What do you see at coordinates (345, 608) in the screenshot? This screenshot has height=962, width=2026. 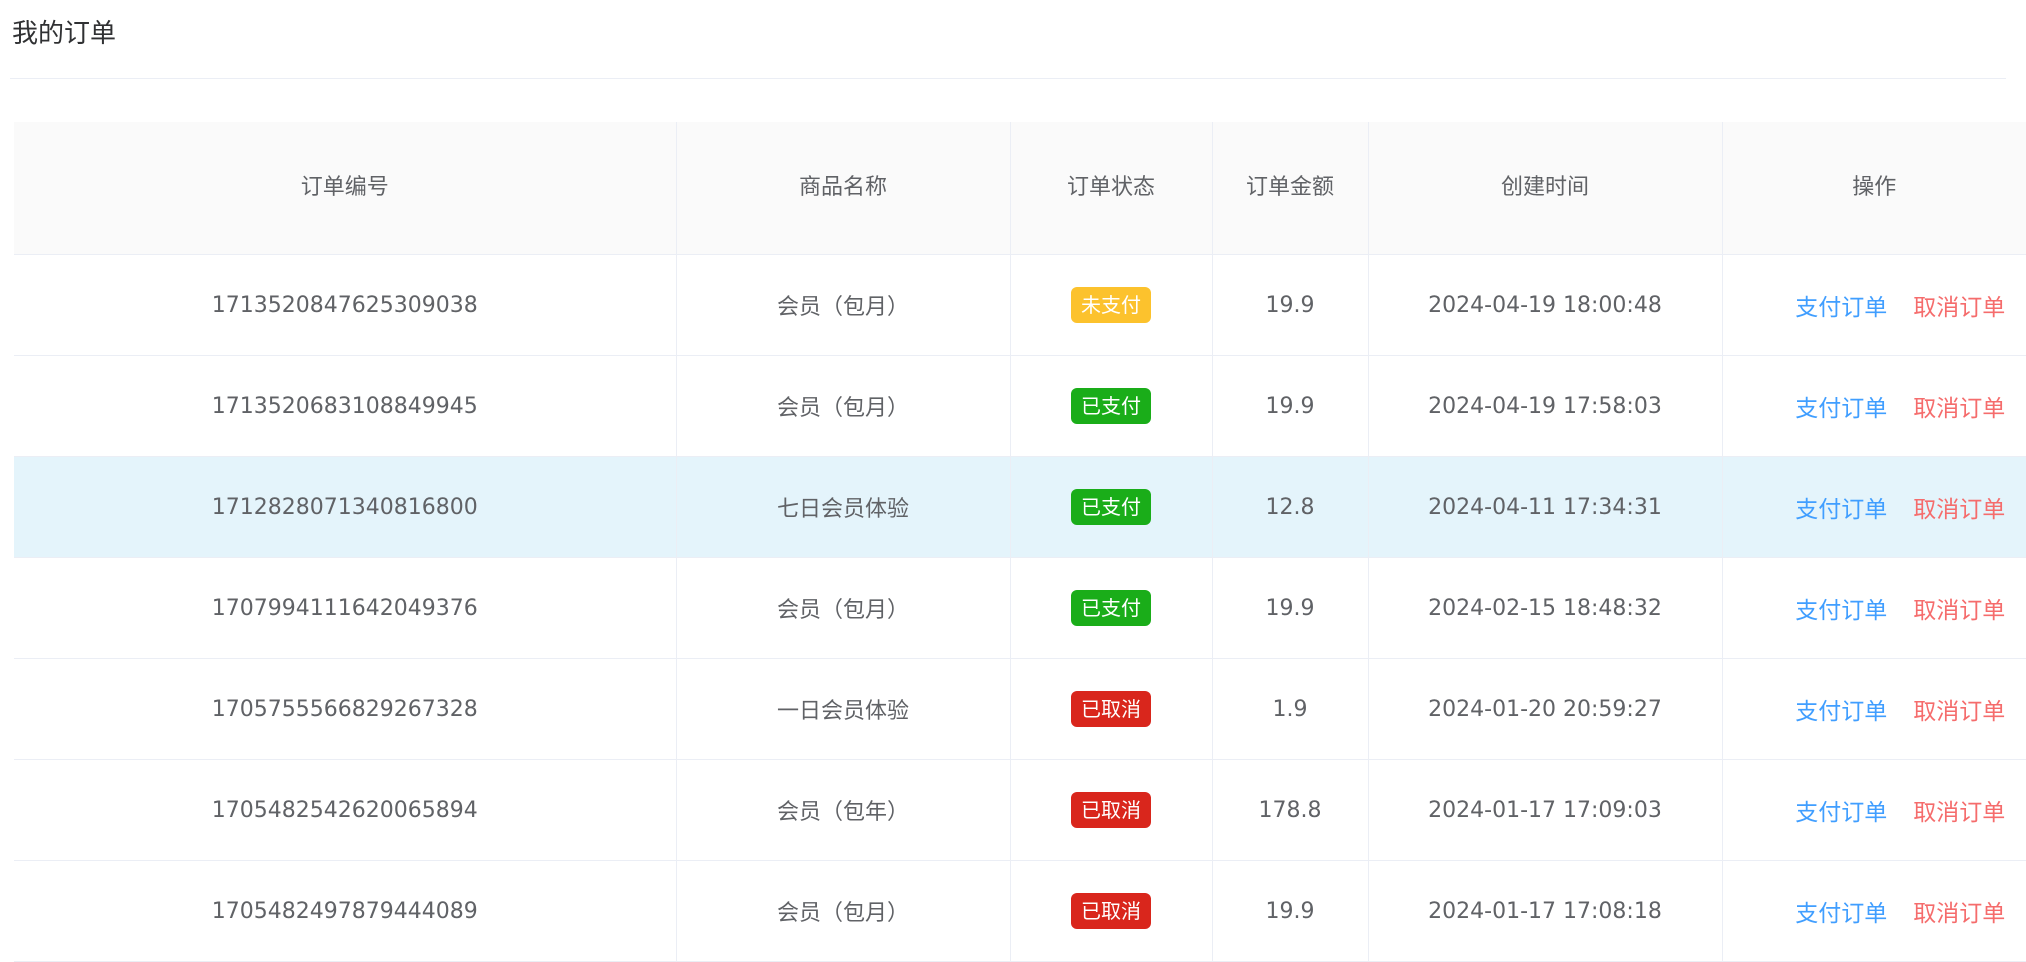 I see `order-no-cell: 1707994111642049376` at bounding box center [345, 608].